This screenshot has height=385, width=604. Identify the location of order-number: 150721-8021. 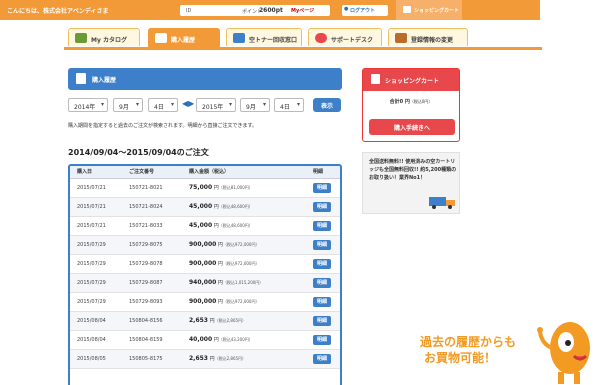
(152, 188).